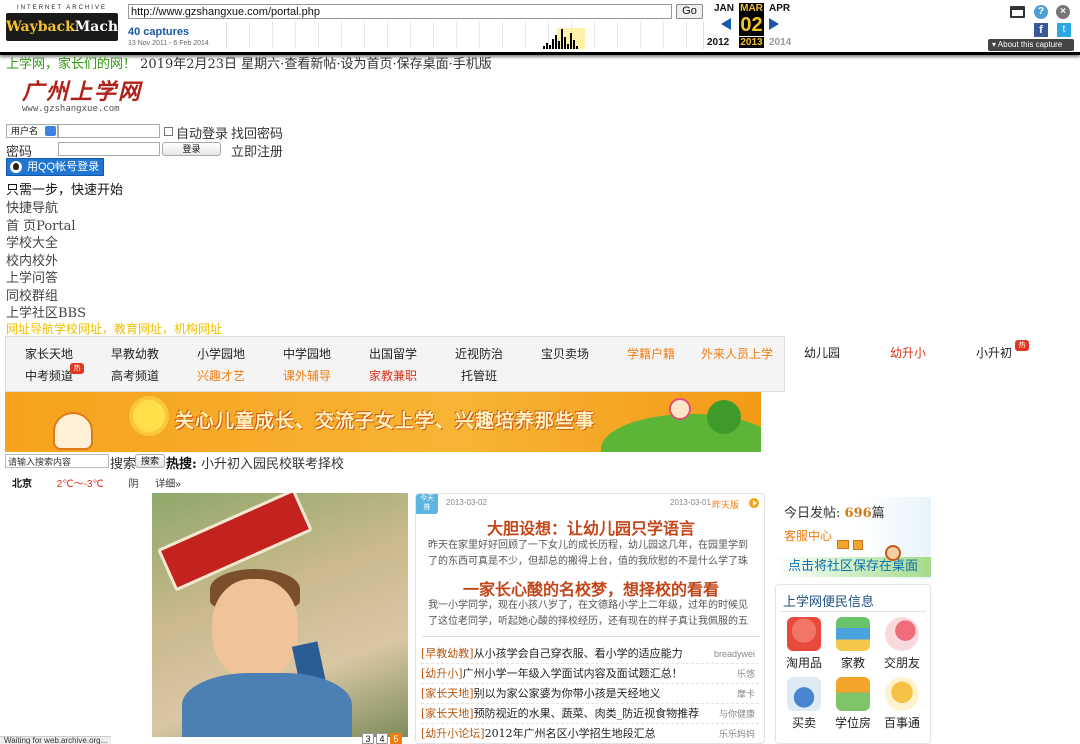 The height and width of the screenshot is (744, 1080). I want to click on play-icon, so click(754, 503).